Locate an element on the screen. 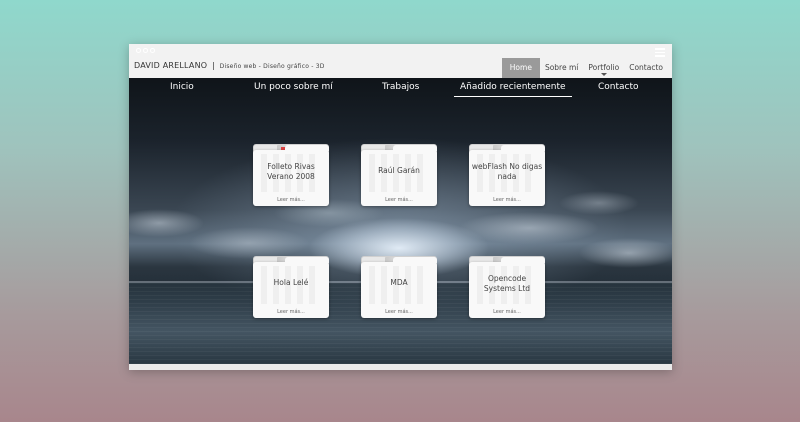 Image resolution: width=800 pixels, height=422 pixels. folder-title: Raúl Garán is located at coordinates (399, 170).